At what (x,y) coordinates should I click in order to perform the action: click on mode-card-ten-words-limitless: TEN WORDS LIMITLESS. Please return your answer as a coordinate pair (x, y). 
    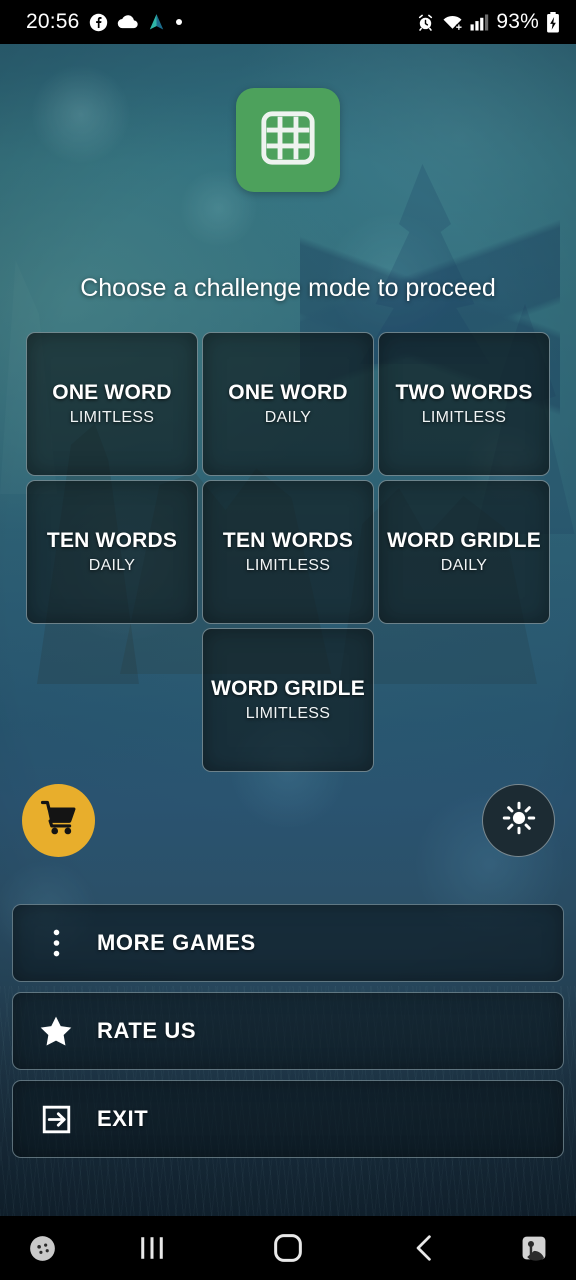
    Looking at the image, I should click on (288, 552).